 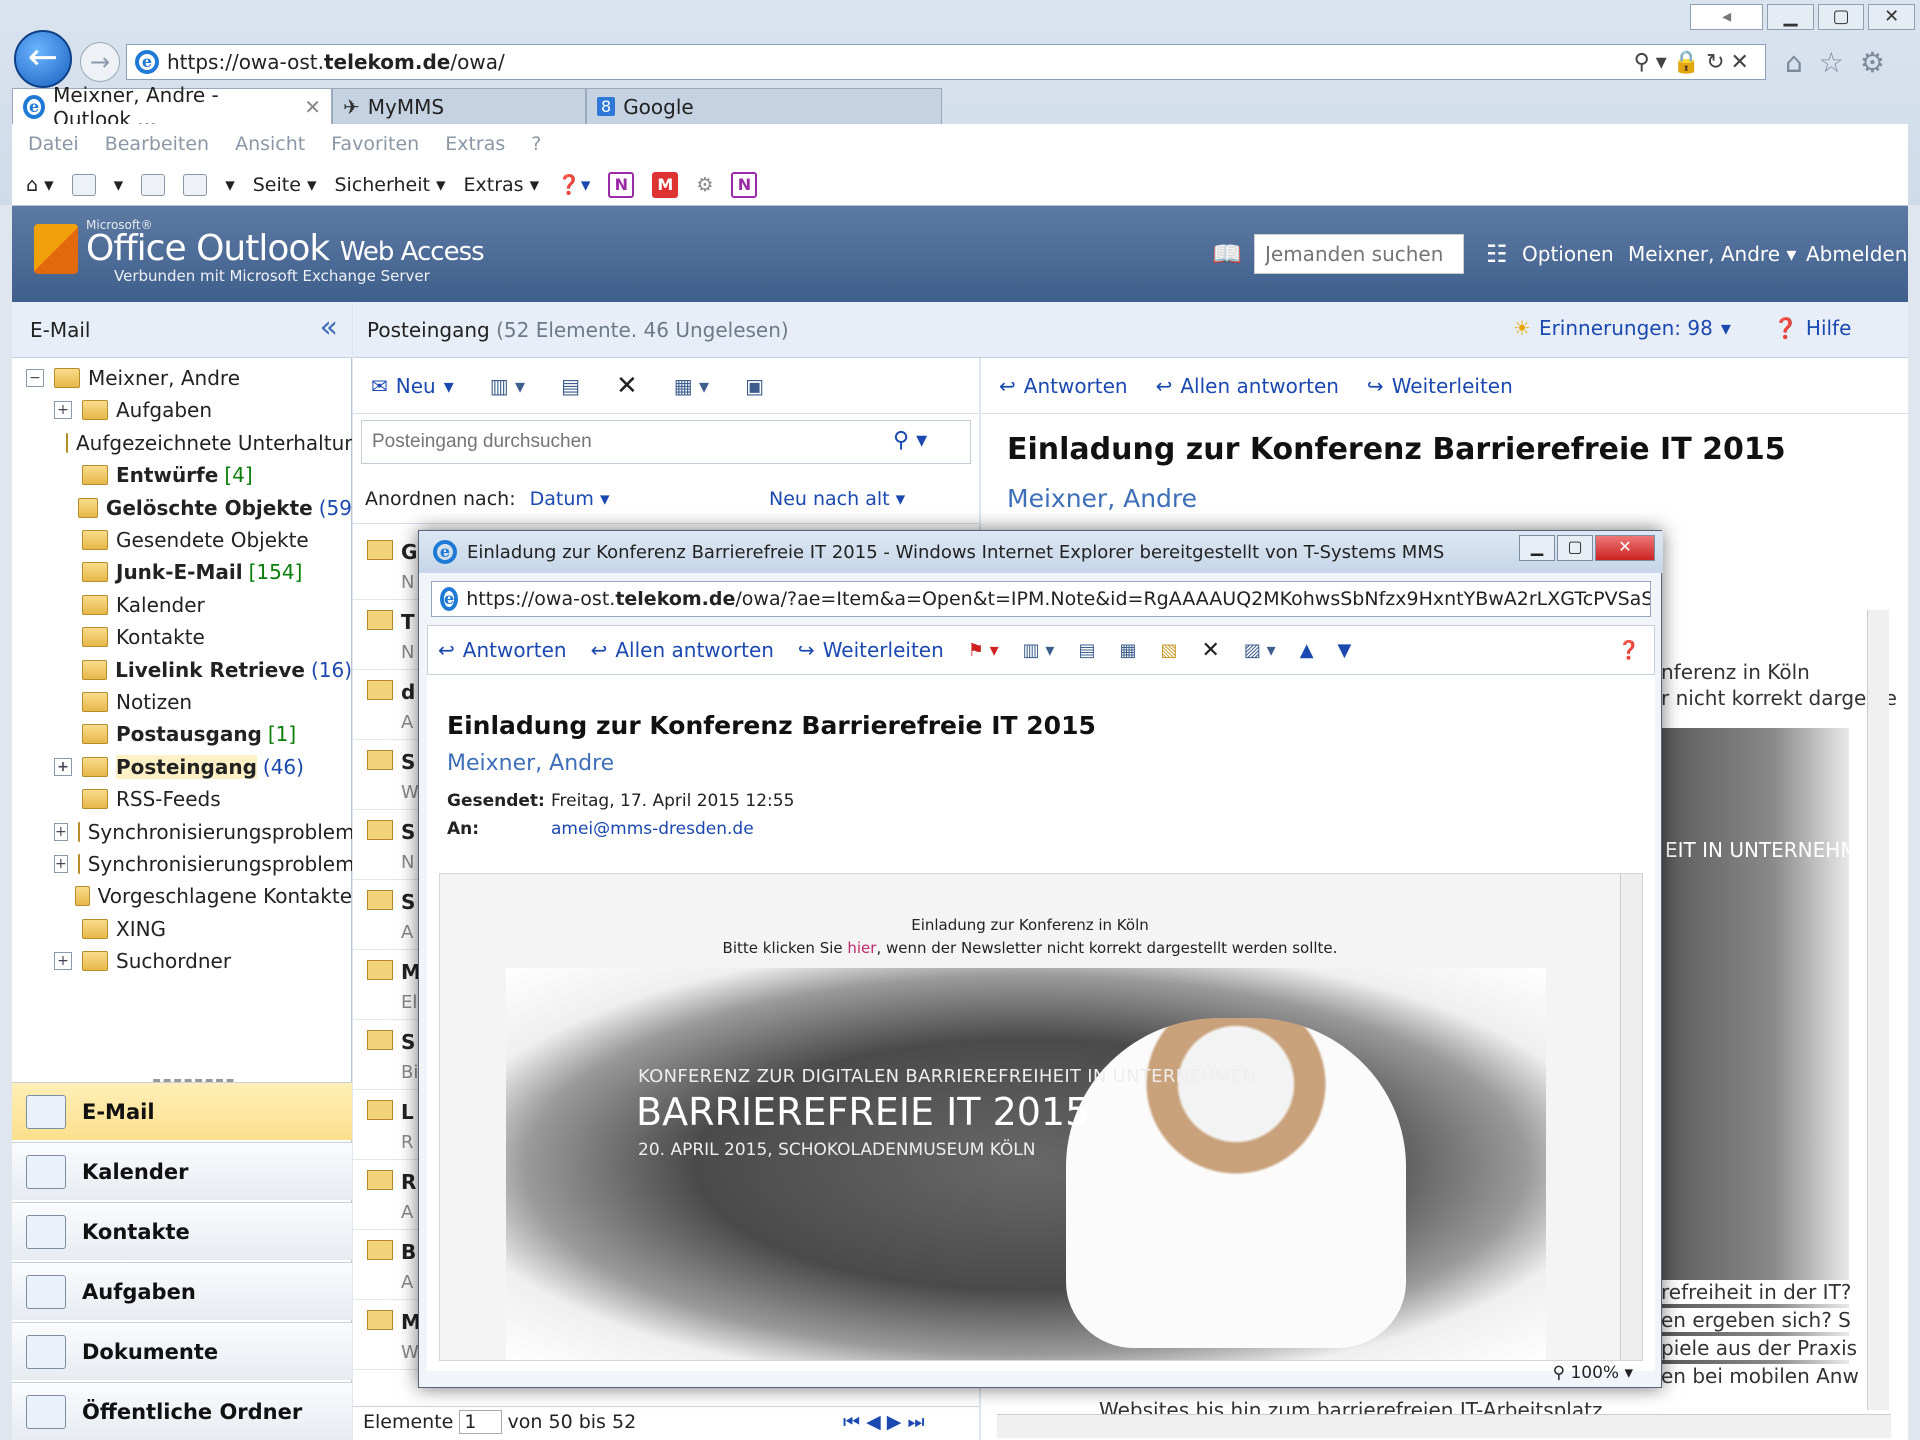 I want to click on page-input: 1, so click(x=480, y=1422).